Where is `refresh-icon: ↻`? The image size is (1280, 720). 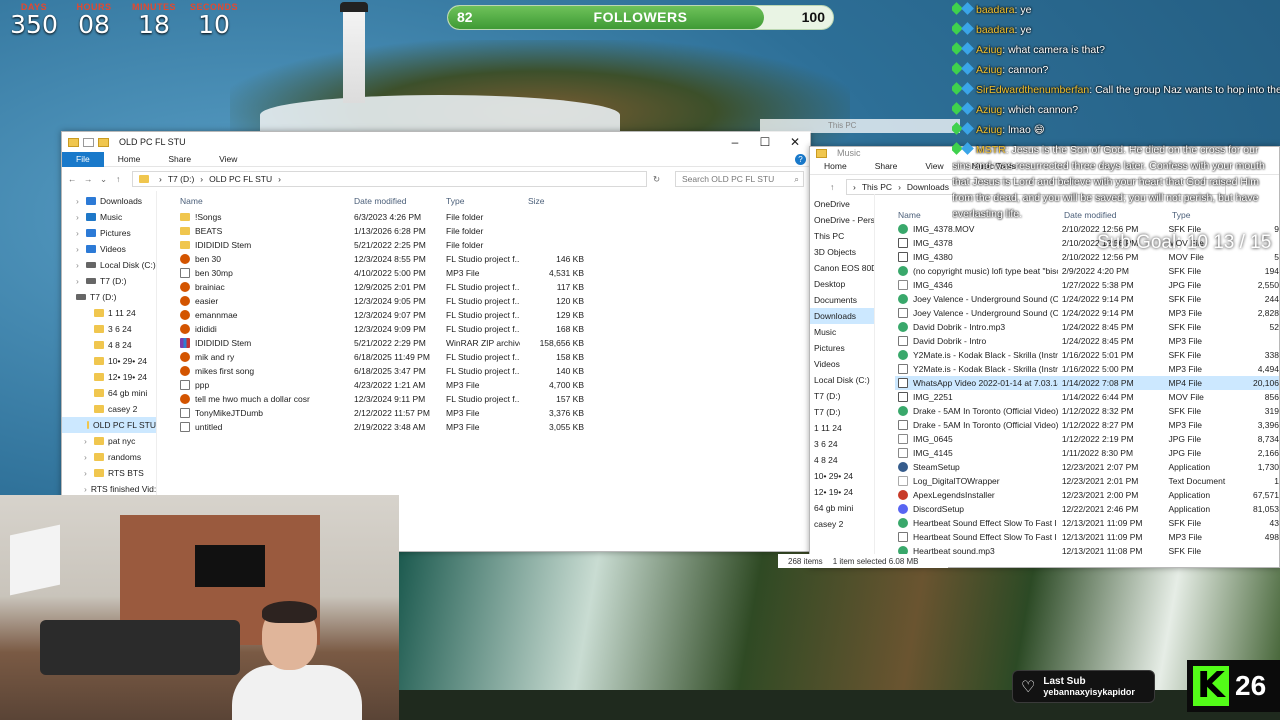 refresh-icon: ↻ is located at coordinates (658, 179).